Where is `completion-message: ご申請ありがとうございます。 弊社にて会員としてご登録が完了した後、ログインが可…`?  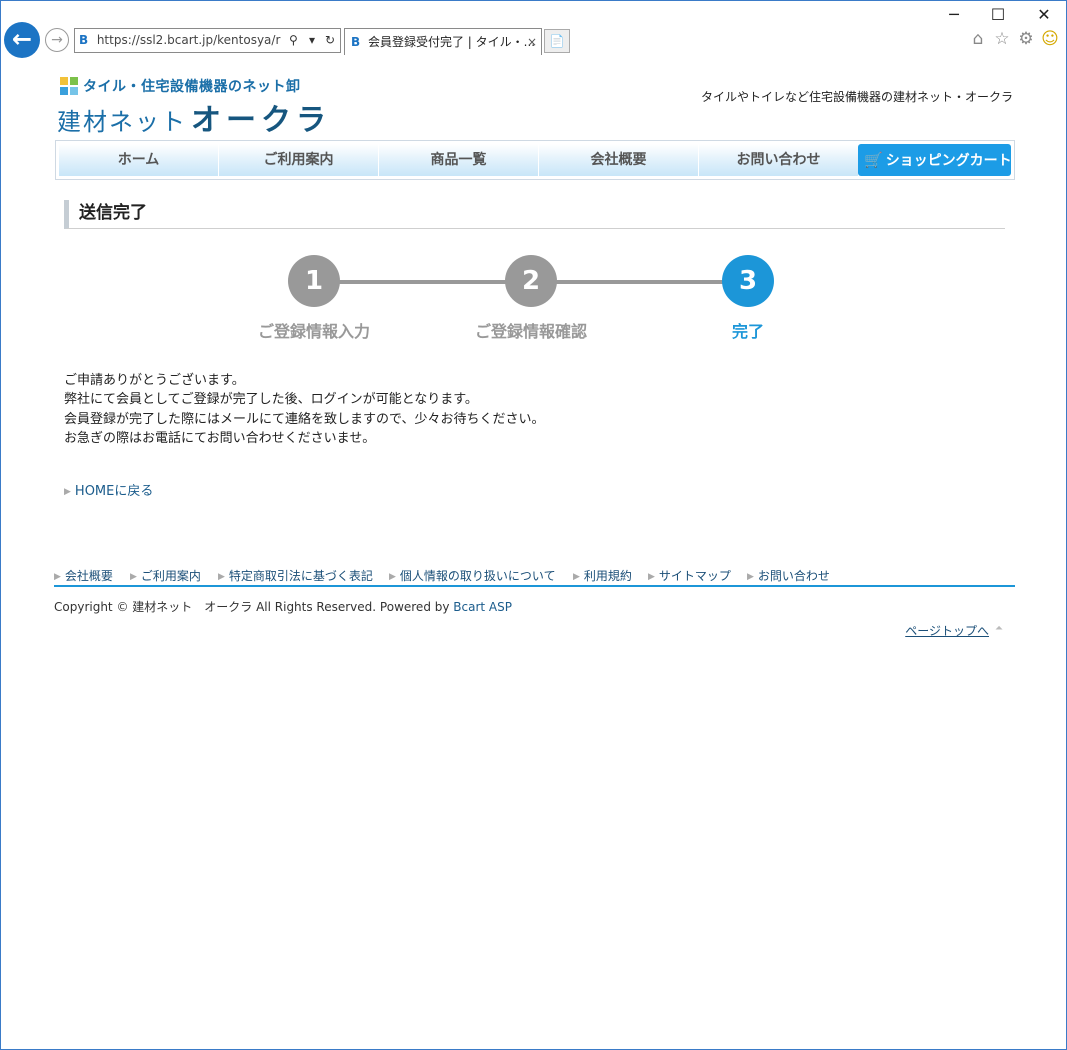 completion-message: ご申請ありがとうございます。 弊社にて会員としてご登録が完了した後、ログインが可… is located at coordinates (304, 409).